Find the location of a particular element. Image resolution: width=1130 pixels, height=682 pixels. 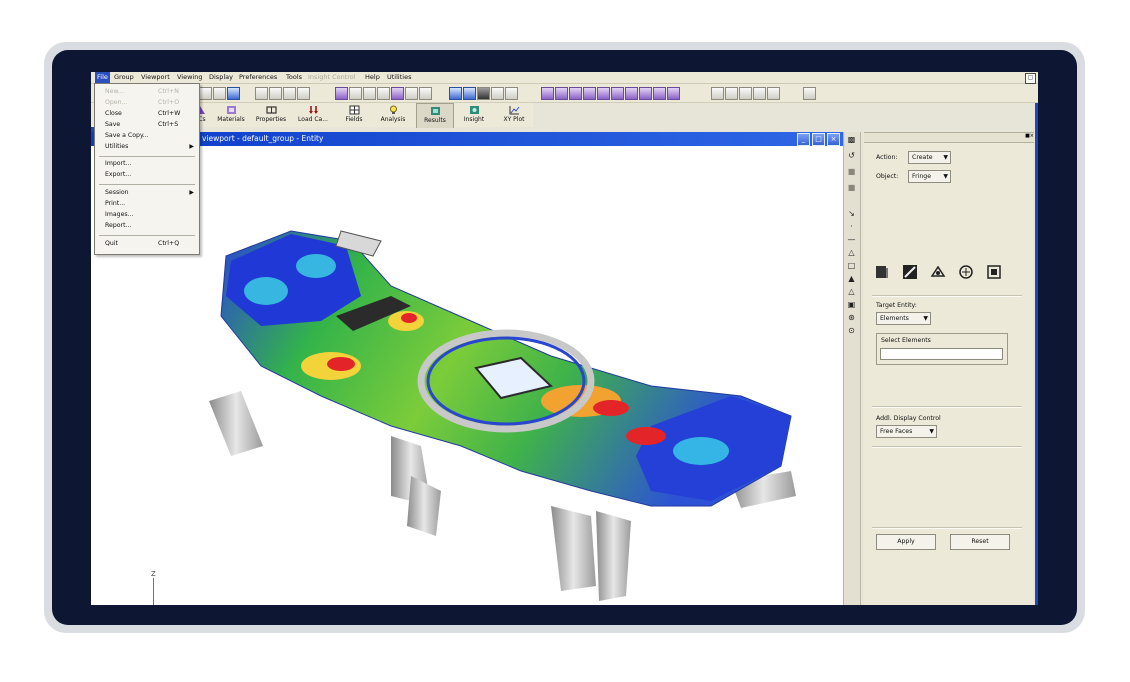

smooth-shaded-icon is located at coordinates (497, 93).